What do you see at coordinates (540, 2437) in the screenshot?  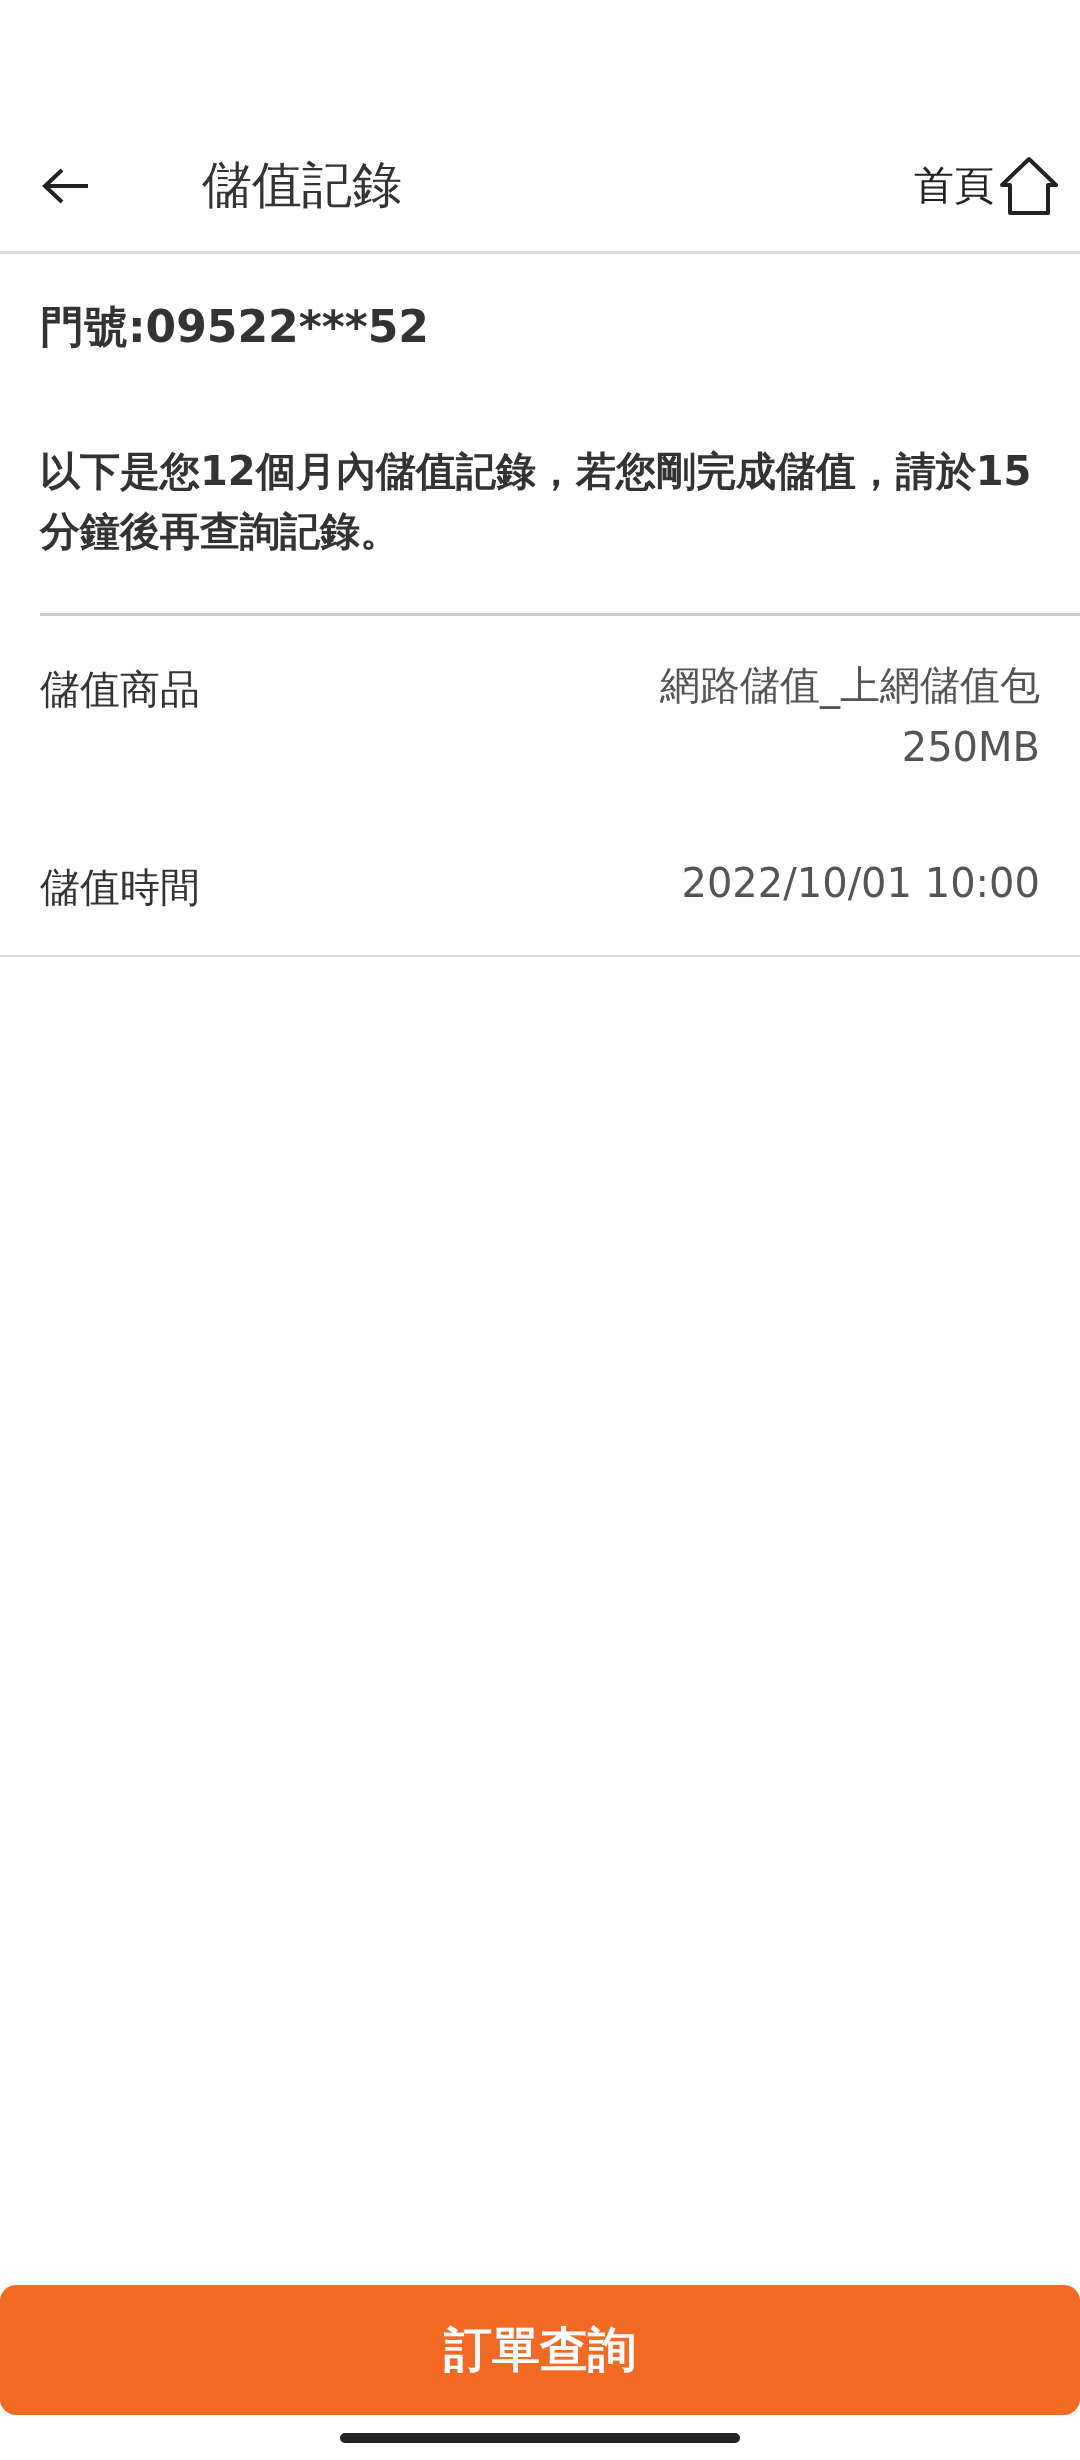 I see `home-indicator` at bounding box center [540, 2437].